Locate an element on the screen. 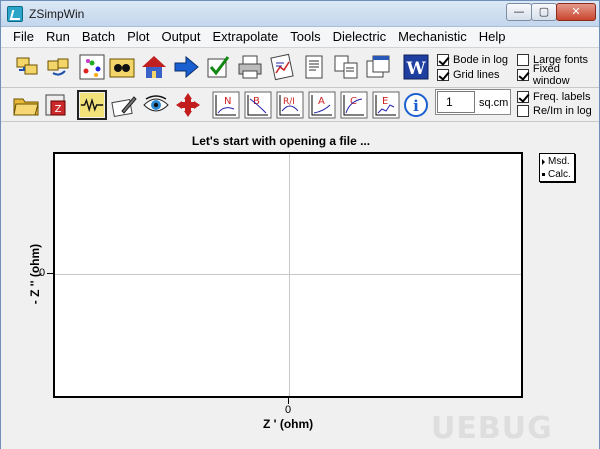 Image resolution: width=600 pixels, height=449 pixels. batch-icon is located at coordinates (122, 67).